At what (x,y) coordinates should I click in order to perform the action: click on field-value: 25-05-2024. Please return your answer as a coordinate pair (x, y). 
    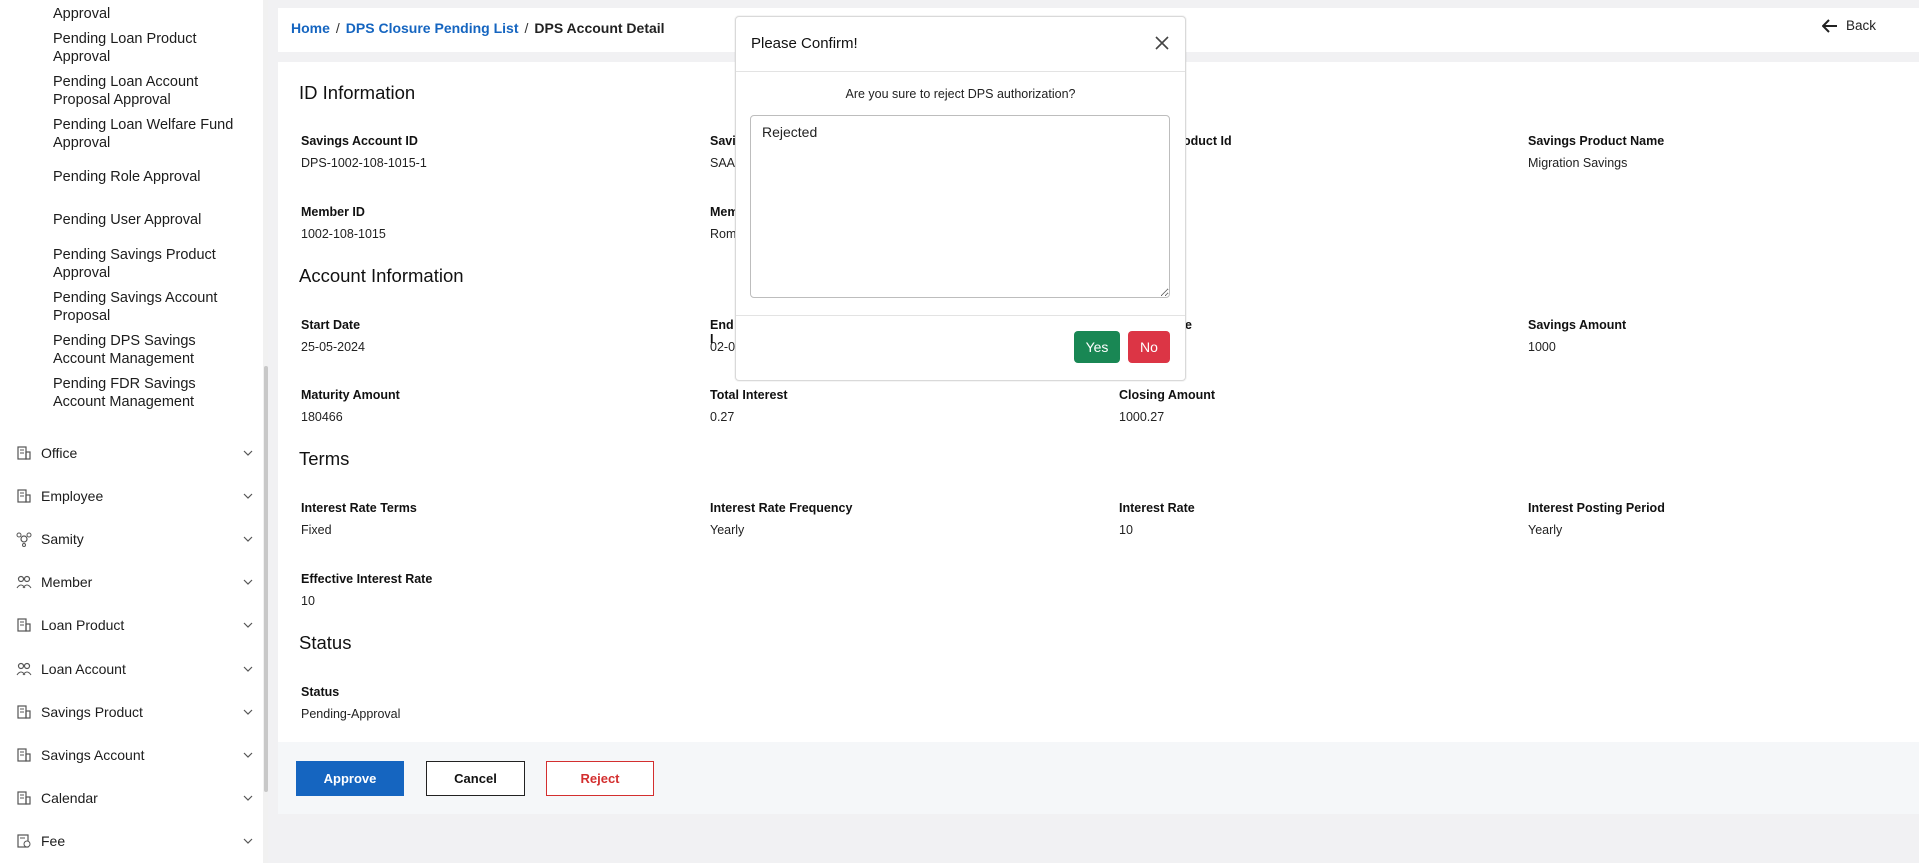
    Looking at the image, I should click on (333, 347).